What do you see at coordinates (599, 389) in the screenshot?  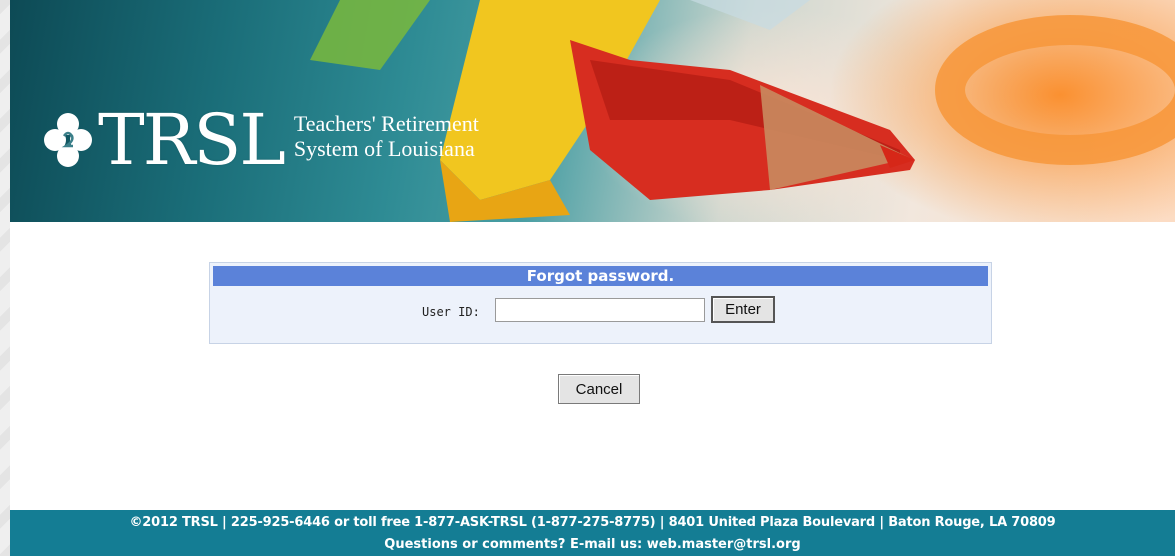 I see `cancel-button: Cancel` at bounding box center [599, 389].